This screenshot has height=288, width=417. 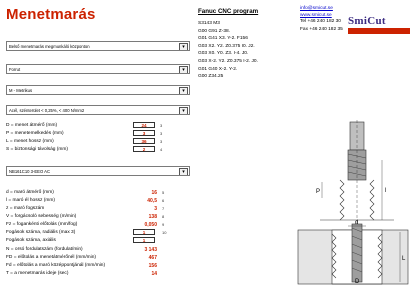 I want to click on param-value: 40,5, so click(x=152, y=201).